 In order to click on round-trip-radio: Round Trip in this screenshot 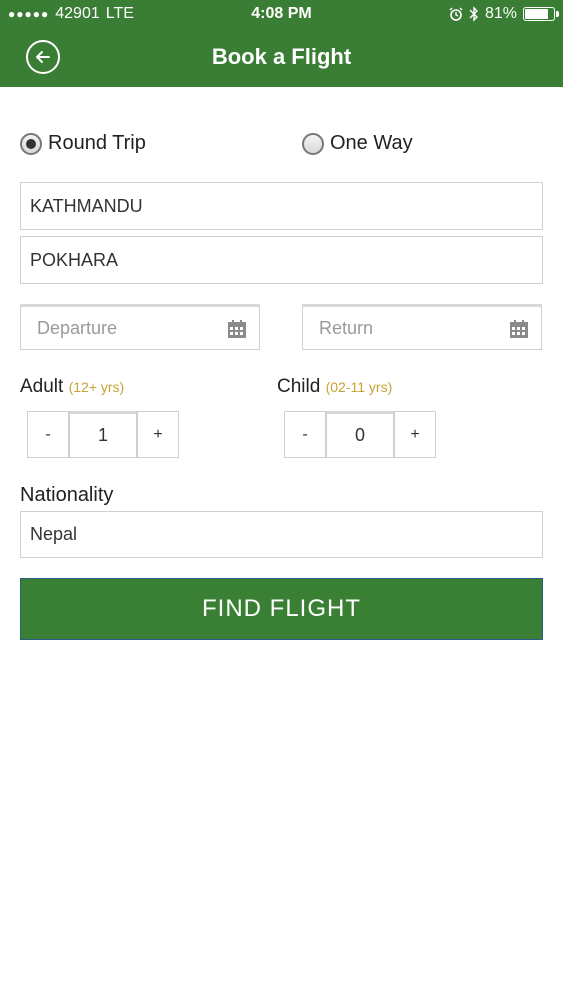, I will do `click(83, 143)`.